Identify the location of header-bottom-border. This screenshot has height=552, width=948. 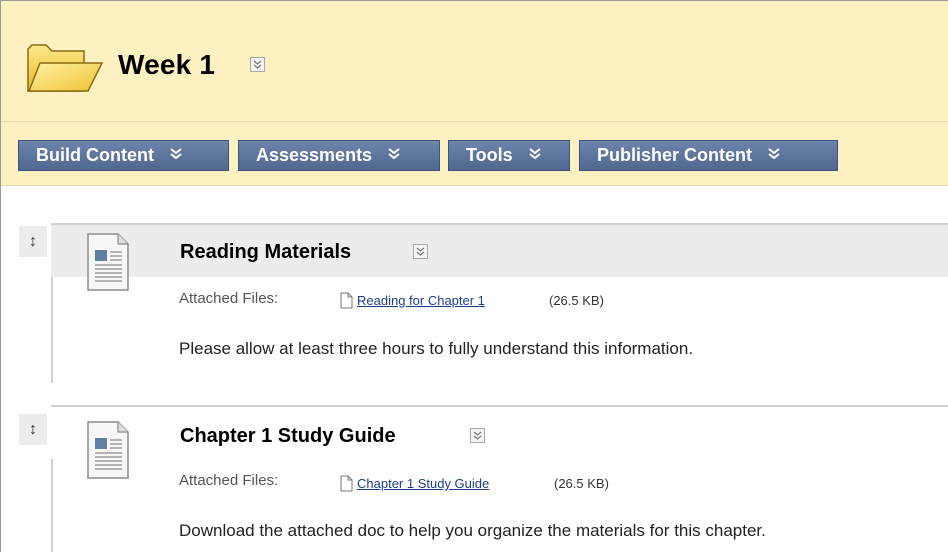
(474, 185).